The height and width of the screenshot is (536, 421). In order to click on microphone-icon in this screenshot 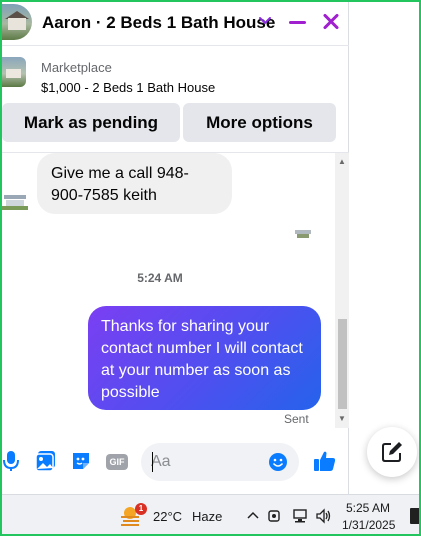, I will do `click(13, 461)`.